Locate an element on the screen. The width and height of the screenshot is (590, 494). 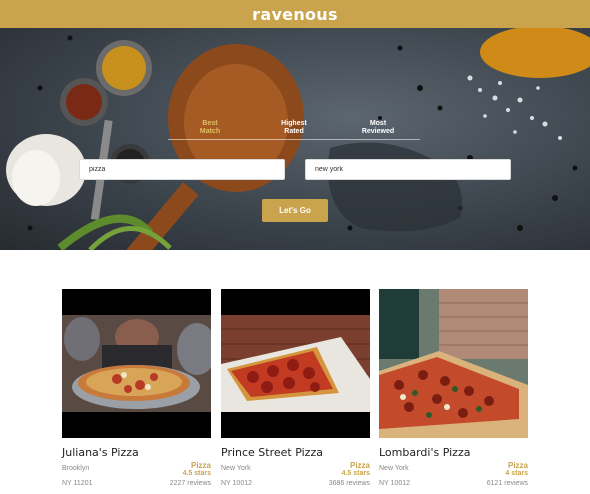
sort-option-label: Best is located at coordinates (210, 123).